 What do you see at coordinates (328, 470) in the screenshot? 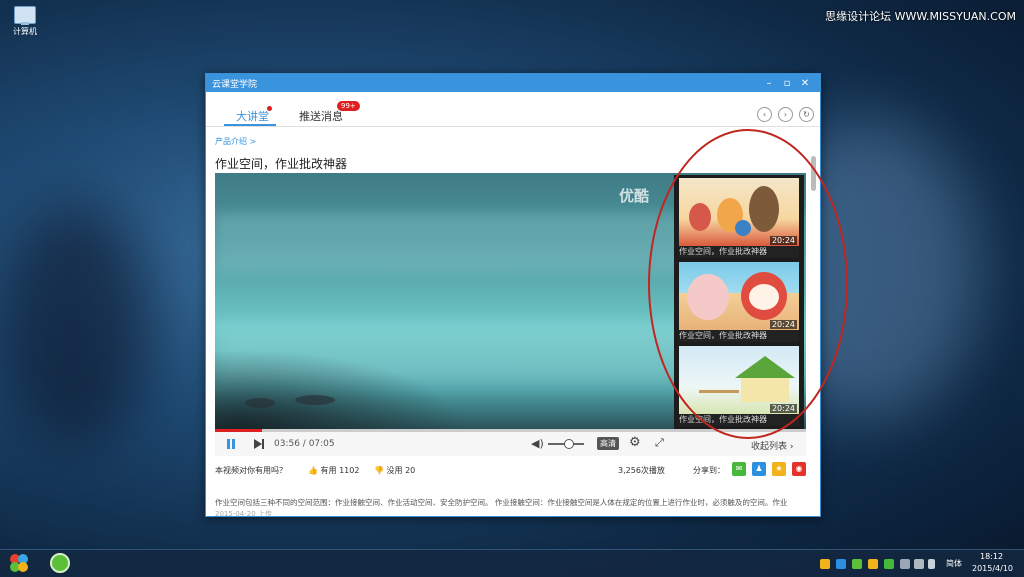
I see `useful-label: 有用` at bounding box center [328, 470].